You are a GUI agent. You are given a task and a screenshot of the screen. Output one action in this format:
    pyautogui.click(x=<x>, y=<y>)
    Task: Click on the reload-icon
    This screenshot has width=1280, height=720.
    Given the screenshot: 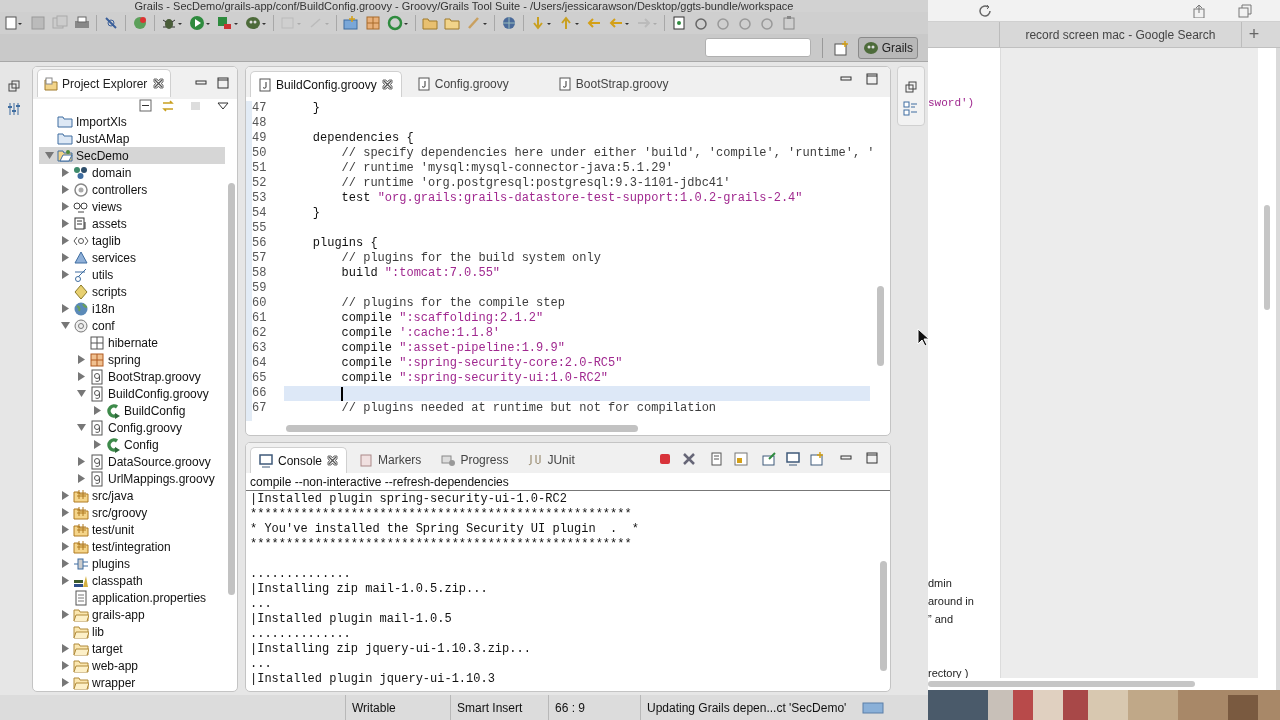 What is the action you would take?
    pyautogui.click(x=985, y=10)
    